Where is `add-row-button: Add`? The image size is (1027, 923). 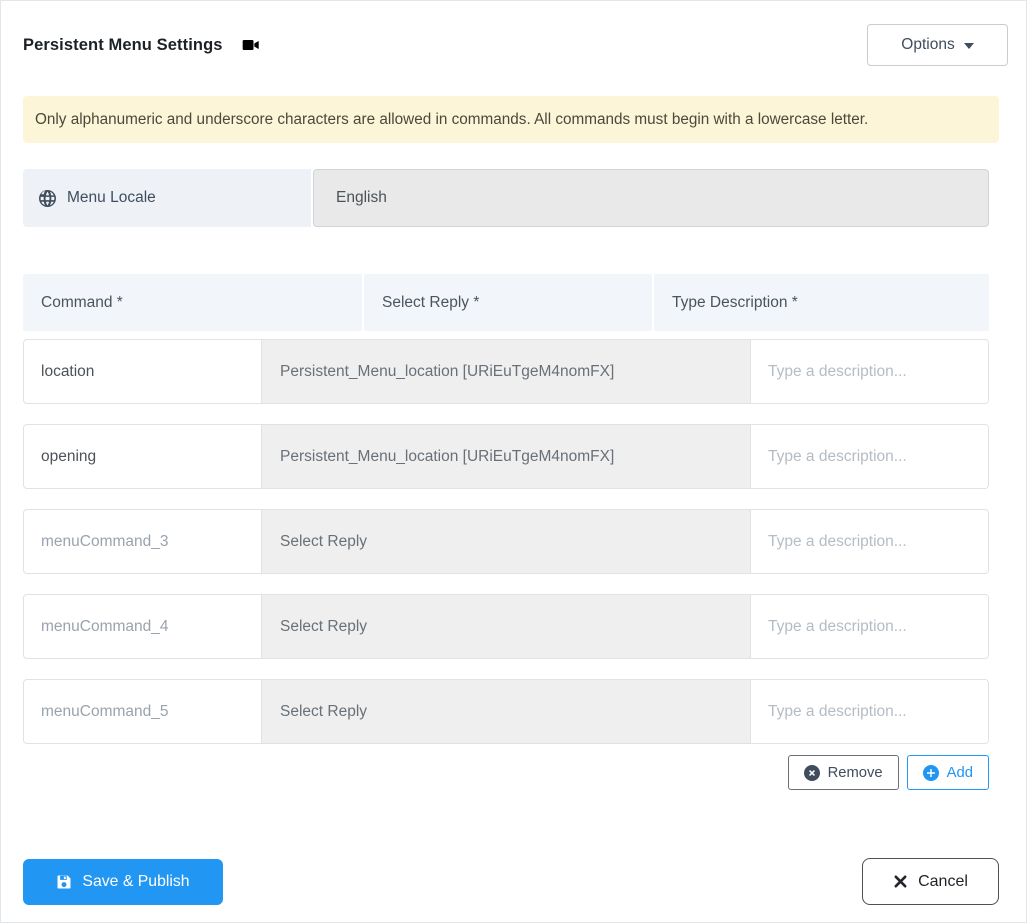 add-row-button: Add is located at coordinates (947, 772).